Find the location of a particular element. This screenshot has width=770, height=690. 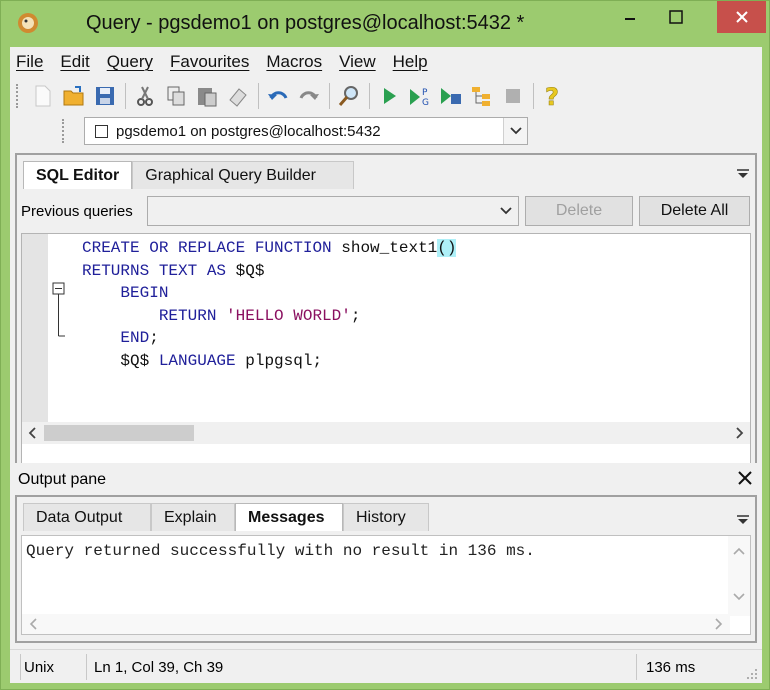

paste-button is located at coordinates (207, 96).